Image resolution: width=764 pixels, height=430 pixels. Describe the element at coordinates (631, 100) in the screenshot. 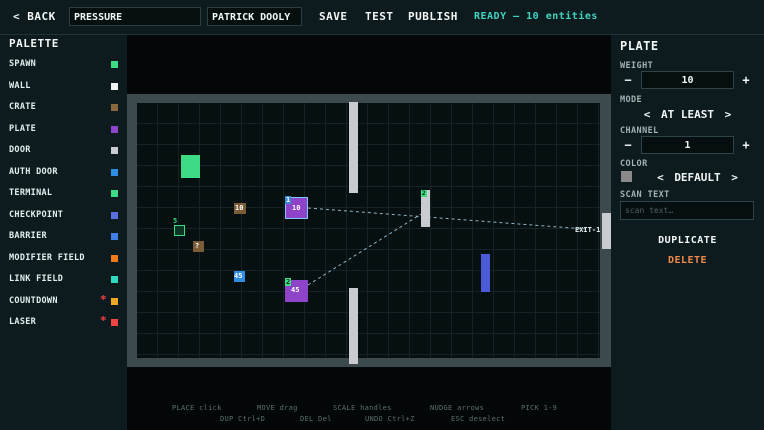

I see `mode-label: MODE` at that location.